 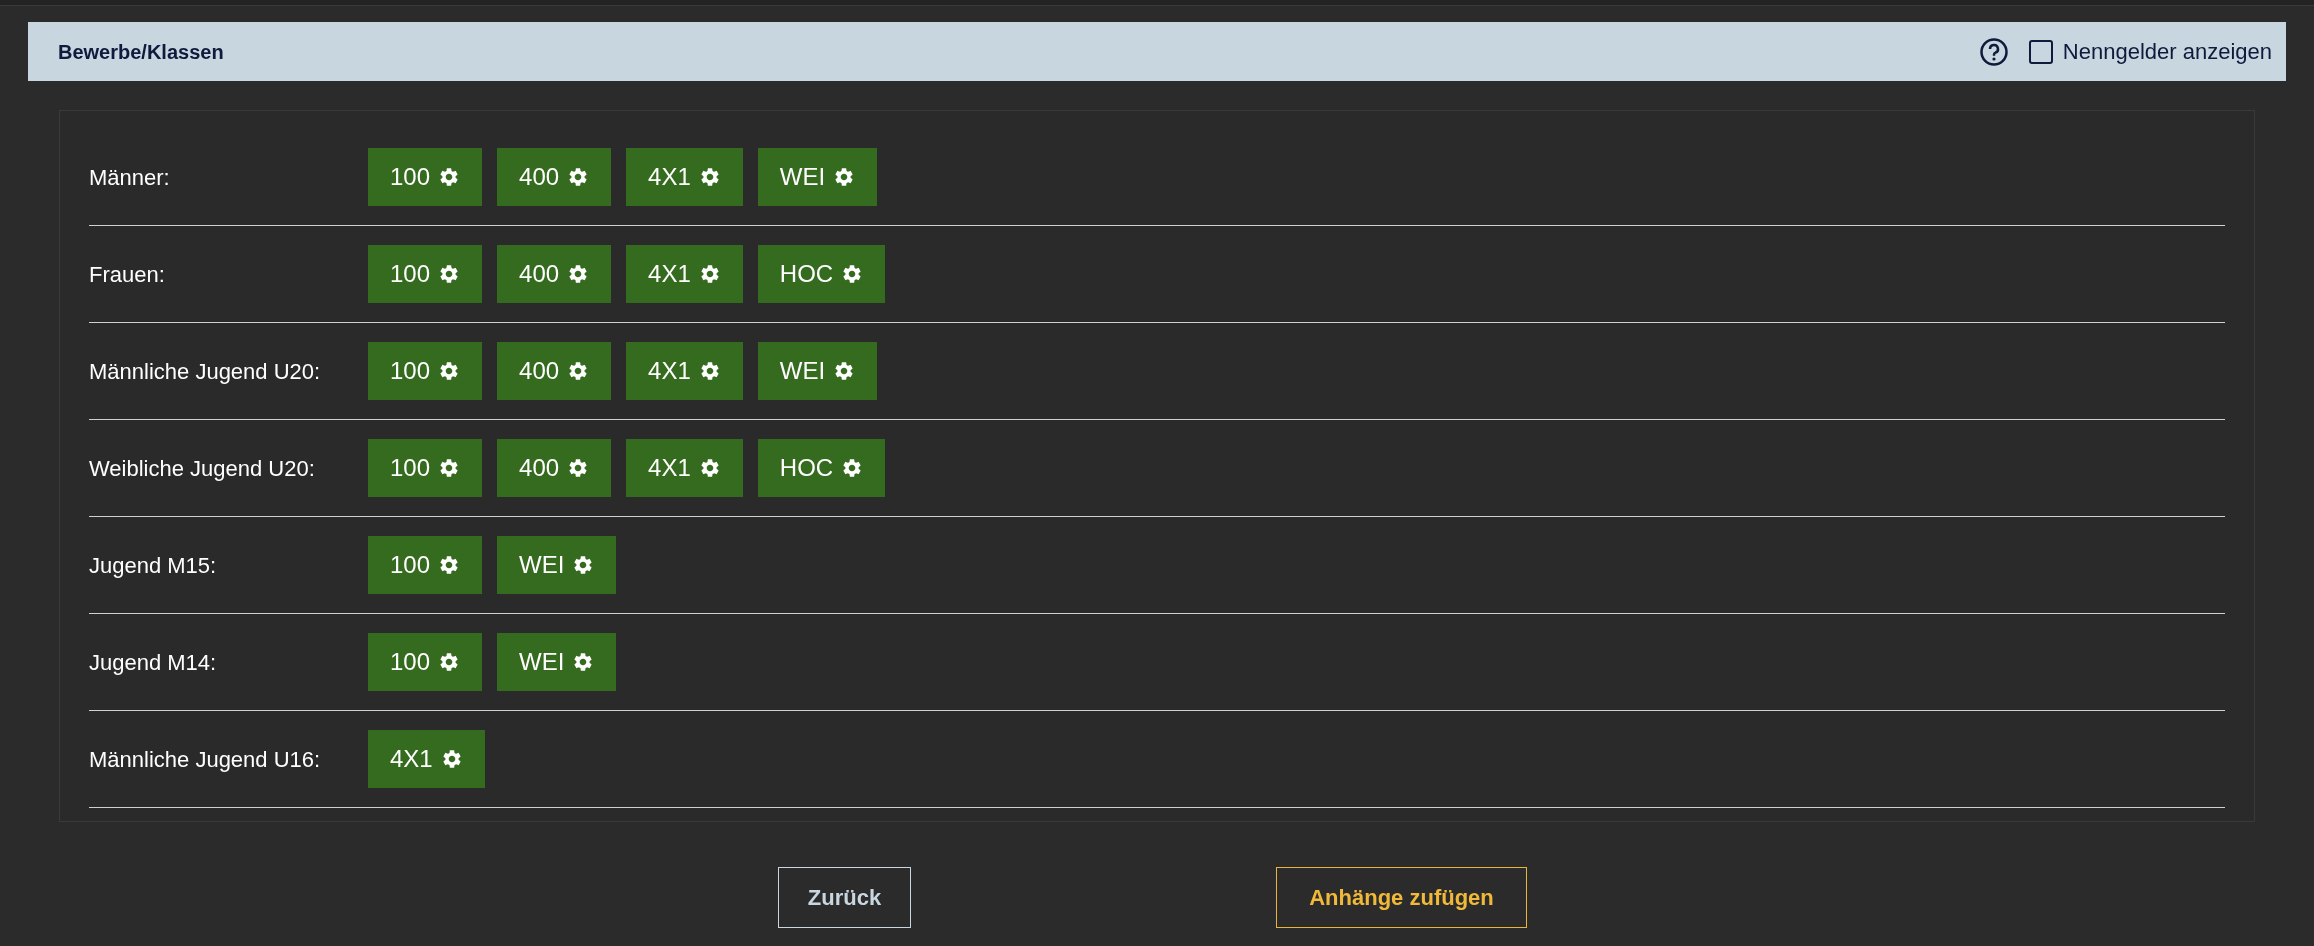 I want to click on checkbox-label: Nenngelder anzeigen, so click(x=2167, y=52).